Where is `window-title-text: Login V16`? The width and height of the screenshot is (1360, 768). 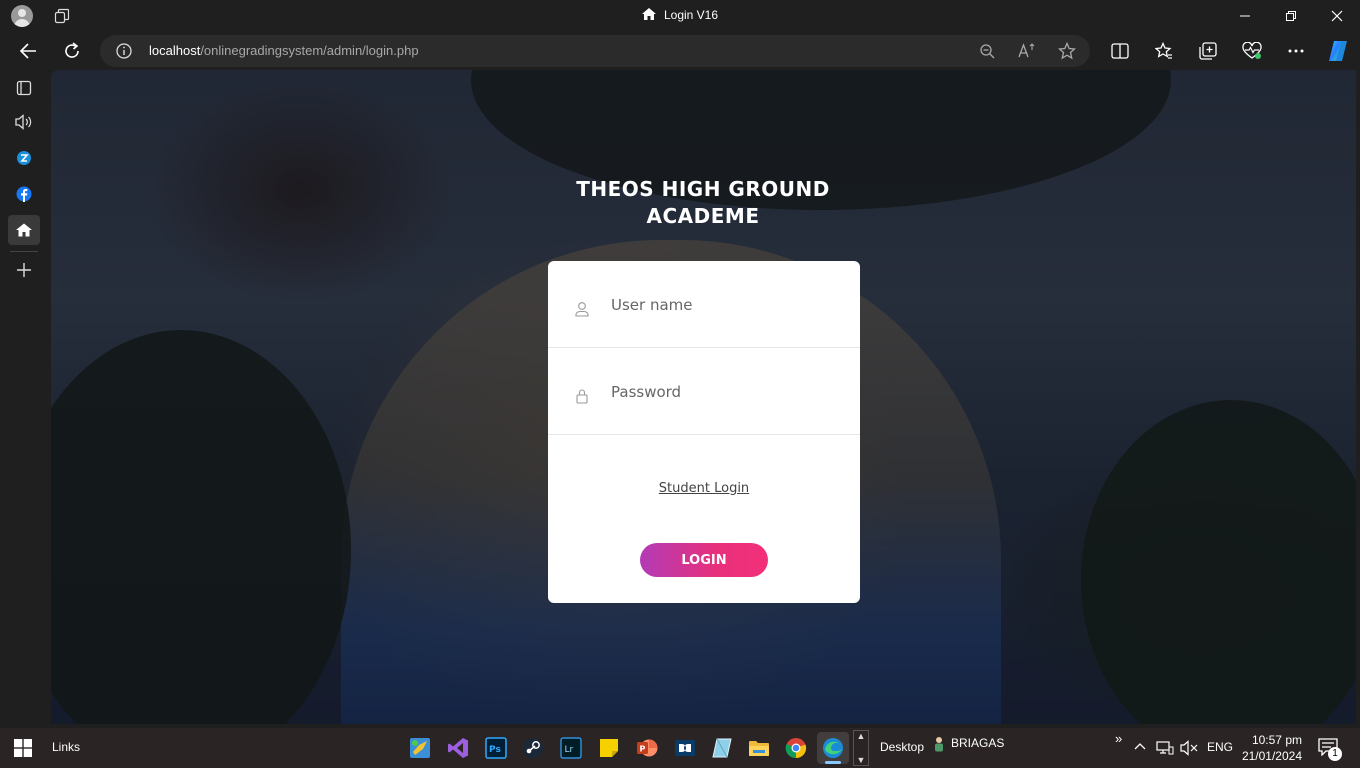 window-title-text: Login V16 is located at coordinates (691, 15).